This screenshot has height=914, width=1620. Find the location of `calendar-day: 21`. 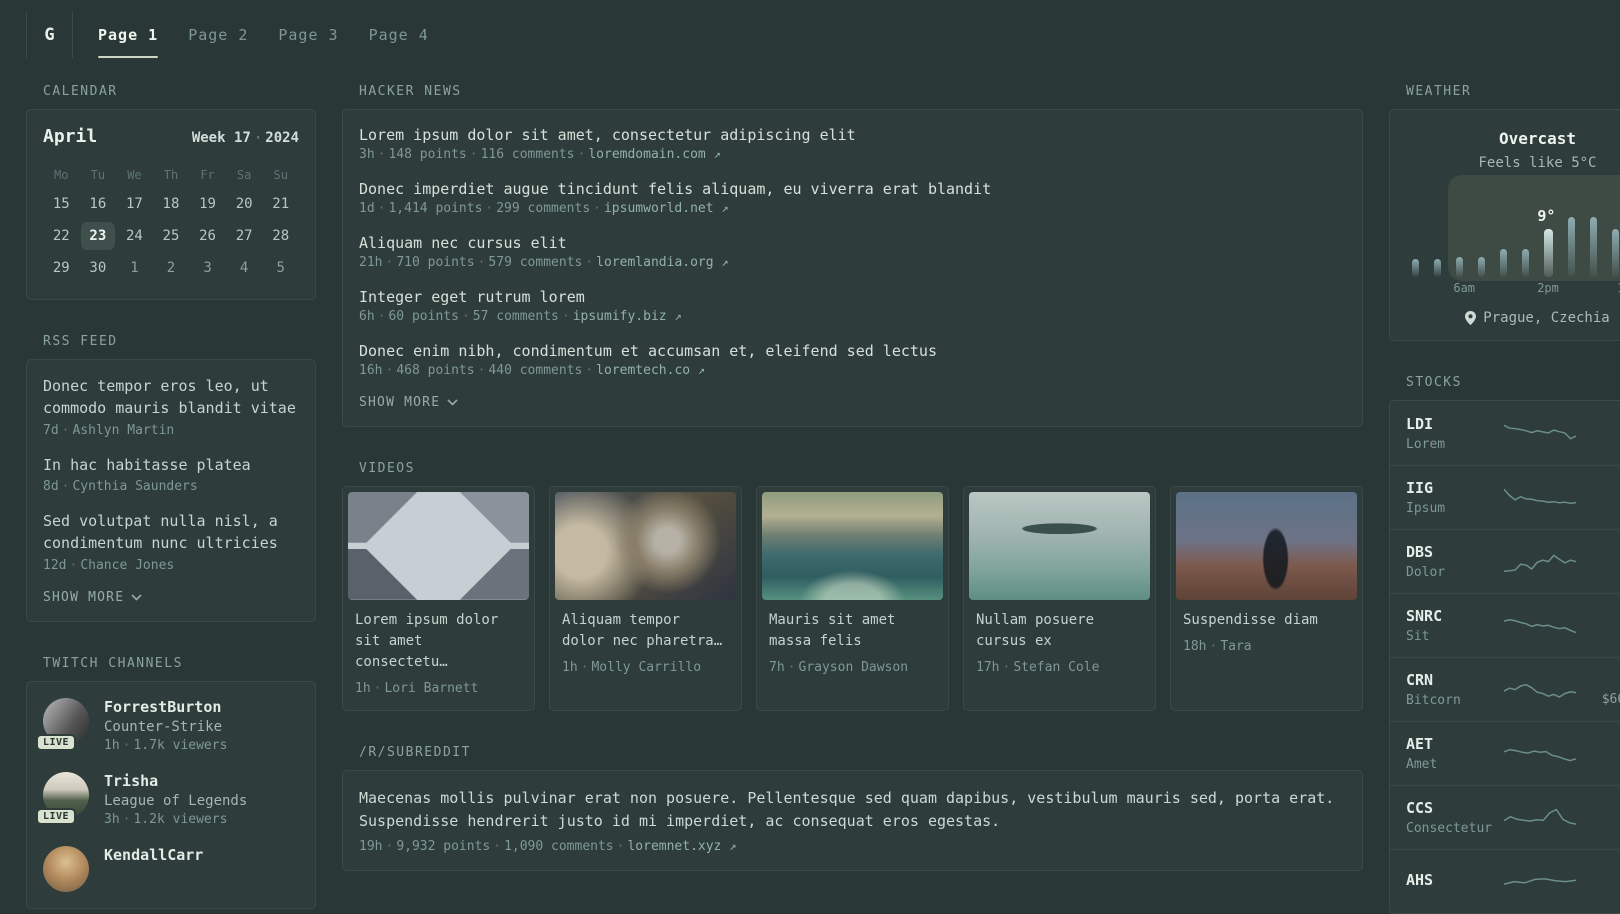

calendar-day: 21 is located at coordinates (281, 203).